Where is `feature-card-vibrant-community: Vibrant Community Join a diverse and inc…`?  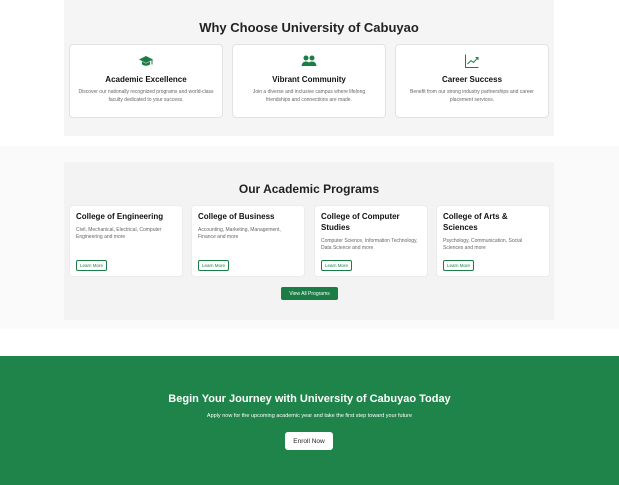 feature-card-vibrant-community: Vibrant Community Join a diverse and inc… is located at coordinates (309, 81).